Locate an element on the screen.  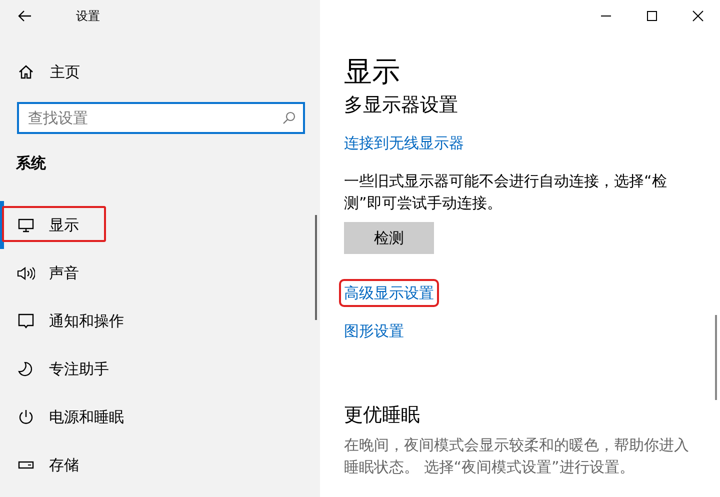
sidebar-item: 存储 is located at coordinates (160, 465).